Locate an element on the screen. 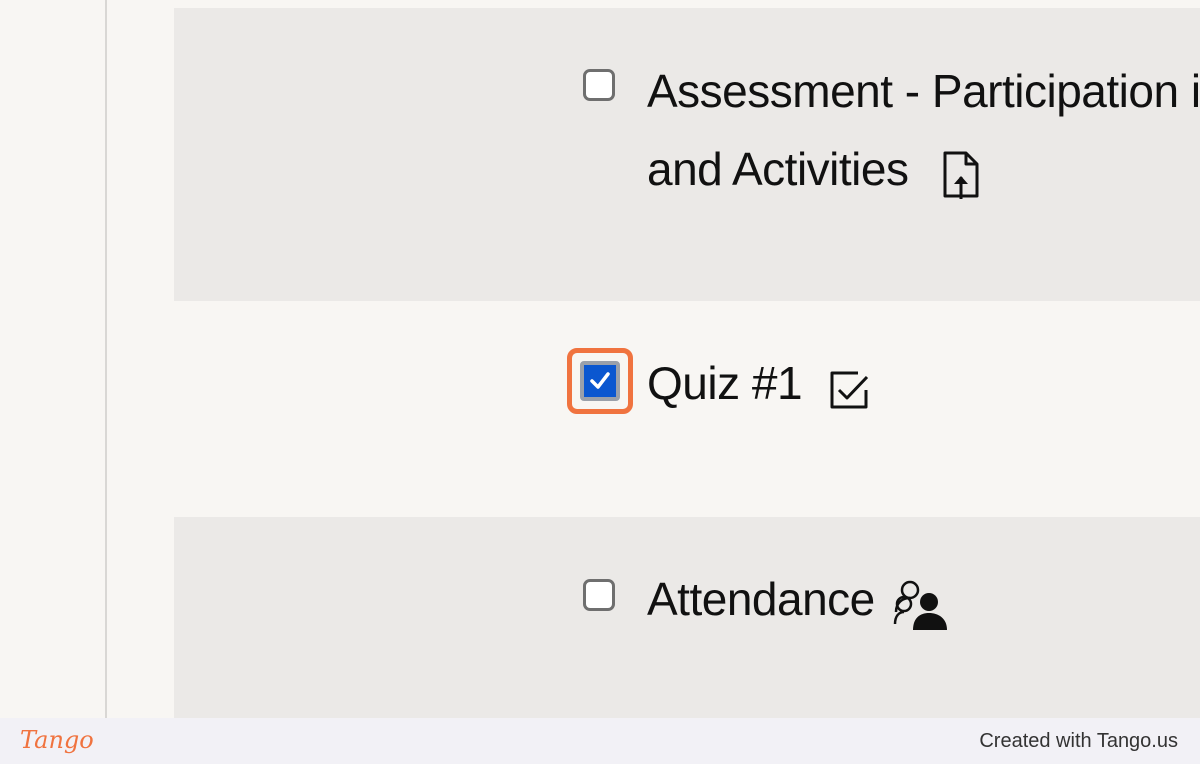 This screenshot has height=764, width=1200. left-rail is located at coordinates (53, 359).